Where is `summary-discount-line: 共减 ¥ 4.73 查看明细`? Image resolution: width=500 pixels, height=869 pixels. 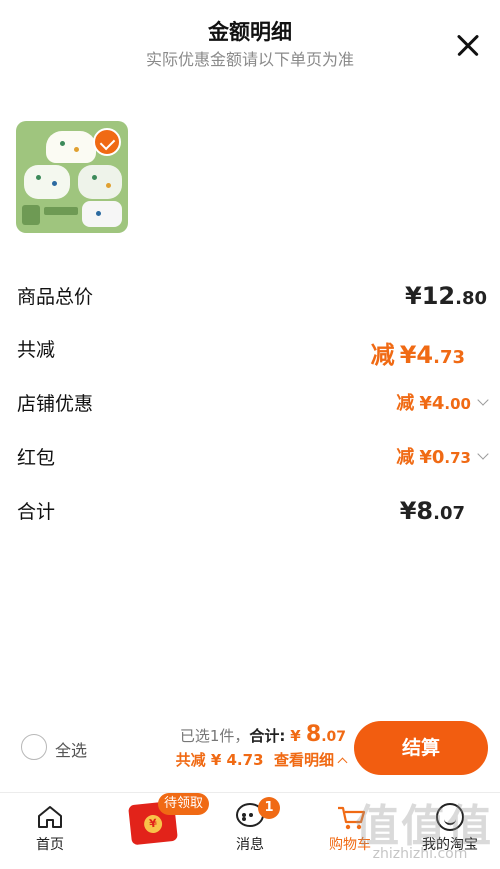 summary-discount-line: 共减 ¥ 4.73 查看明细 is located at coordinates (254, 759).